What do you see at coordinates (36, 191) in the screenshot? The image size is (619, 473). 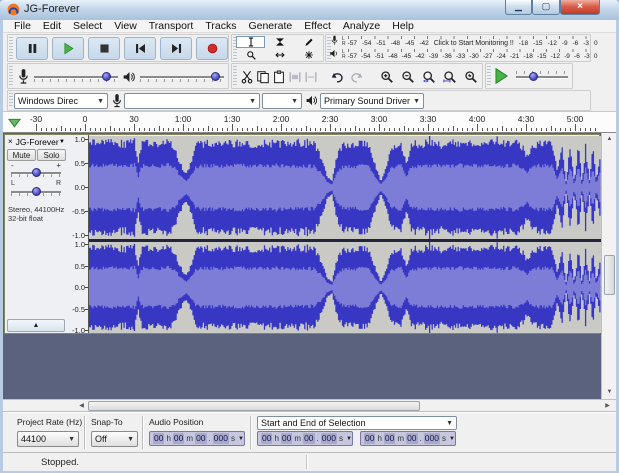 I see `pan-slider-thumb` at bounding box center [36, 191].